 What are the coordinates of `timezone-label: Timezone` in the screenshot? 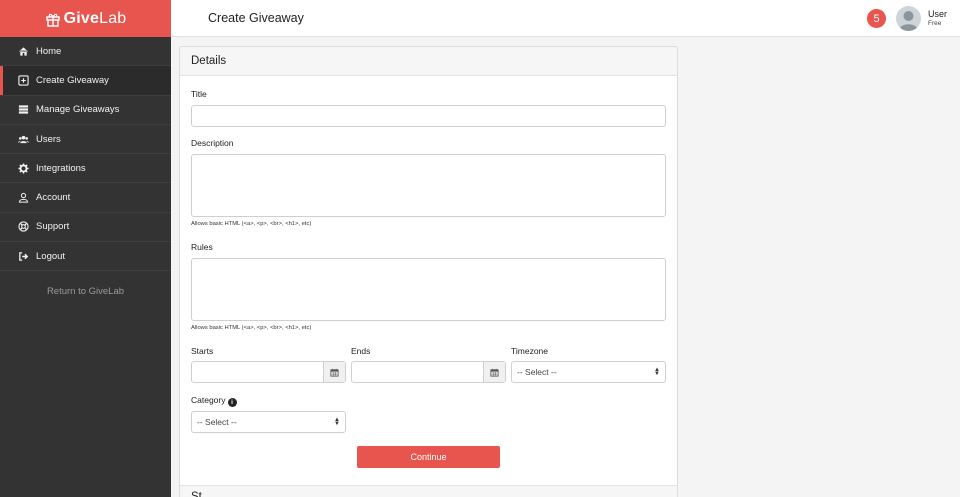 It's located at (530, 351).